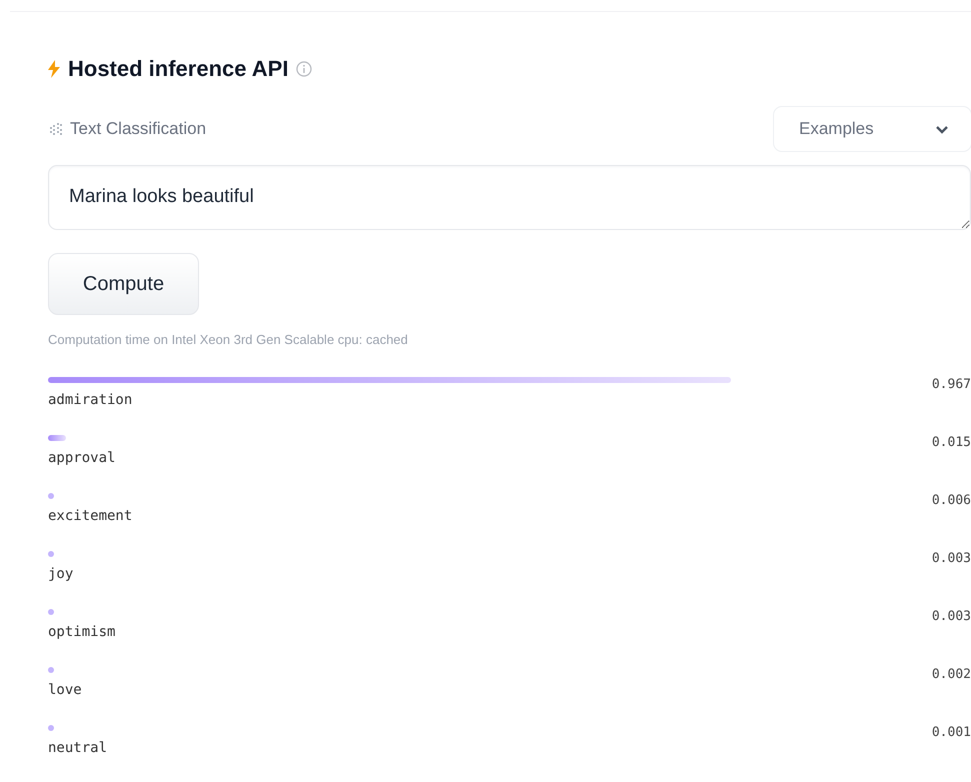  Describe the element at coordinates (123, 284) in the screenshot. I see `compute-button: Compute` at that location.